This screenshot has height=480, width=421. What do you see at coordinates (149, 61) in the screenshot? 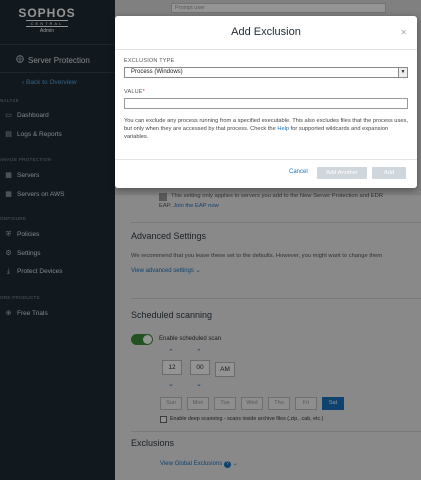
I see `exclusion-type-label: EXCLUSION TYPE` at bounding box center [149, 61].